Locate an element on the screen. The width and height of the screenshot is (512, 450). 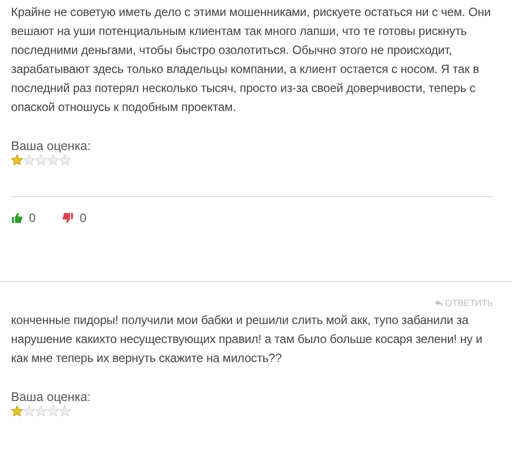
thumbs-down-icon is located at coordinates (68, 218).